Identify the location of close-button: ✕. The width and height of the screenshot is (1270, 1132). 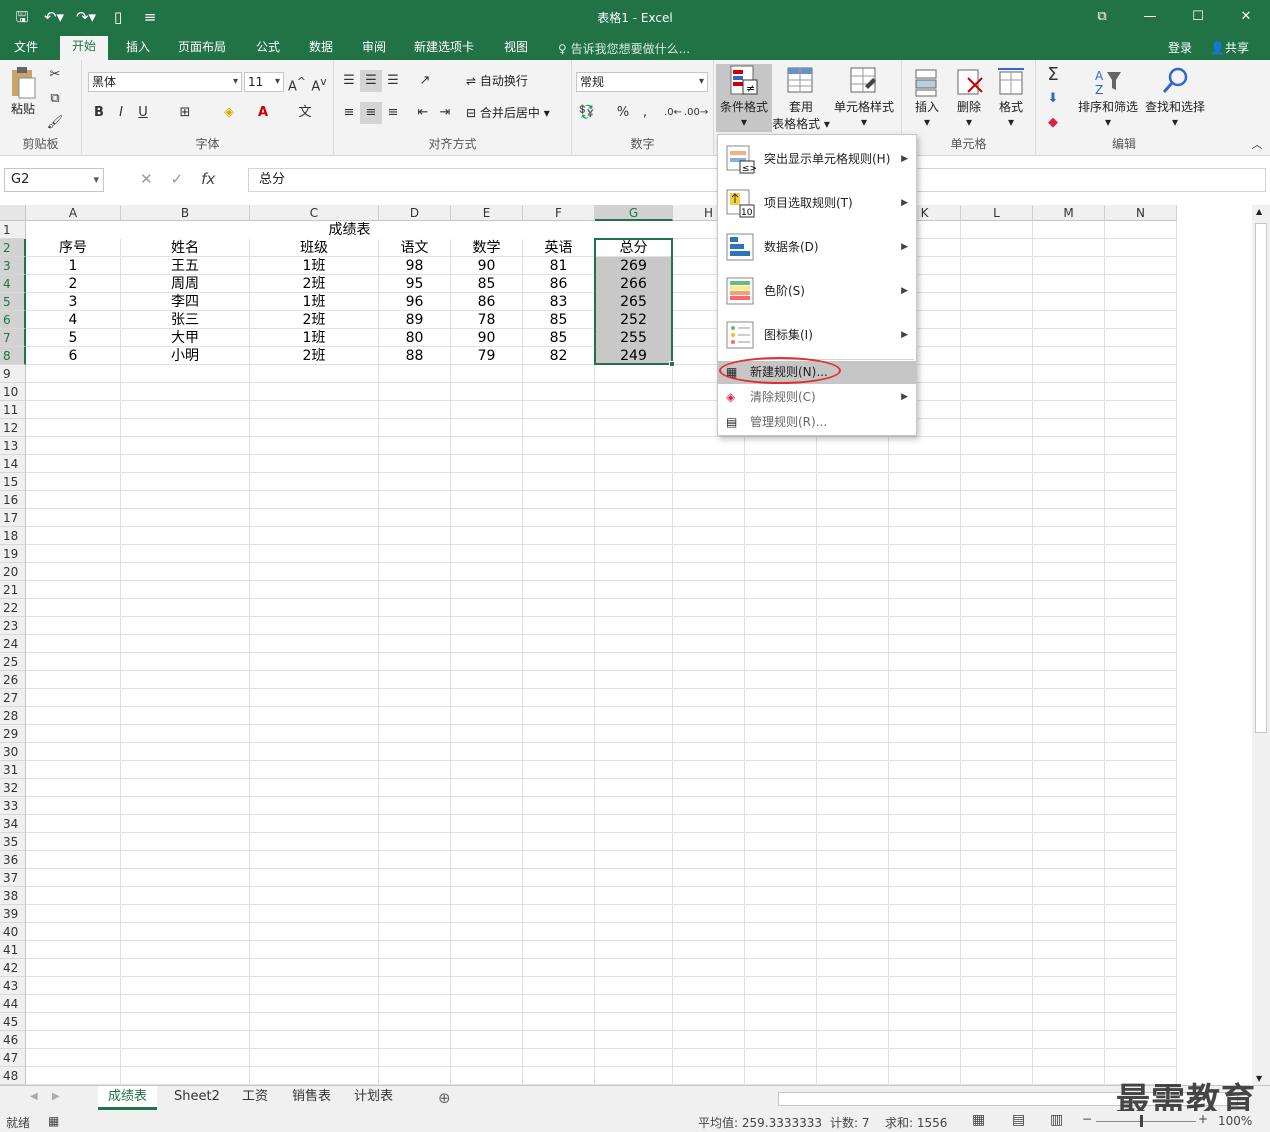
(1246, 17).